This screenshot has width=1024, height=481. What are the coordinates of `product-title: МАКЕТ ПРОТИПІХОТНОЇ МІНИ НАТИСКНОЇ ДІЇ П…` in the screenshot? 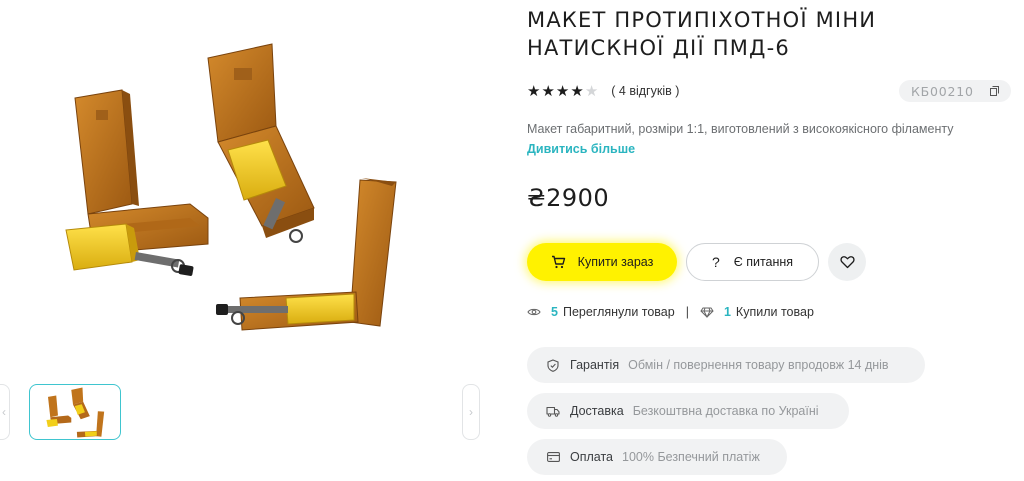 It's located at (737, 34).